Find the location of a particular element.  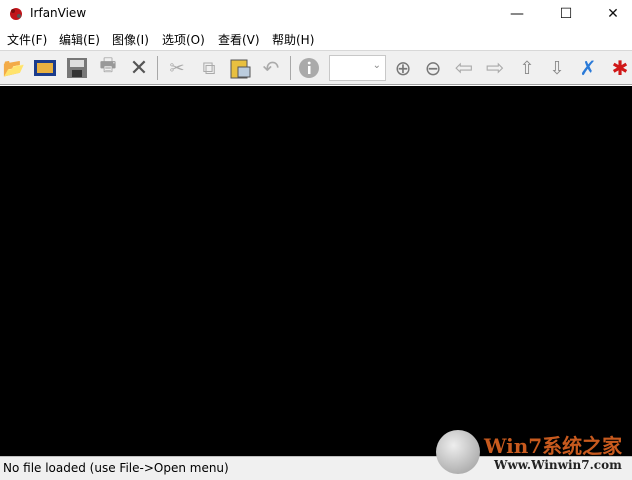

previous-file-icon: ⇧ is located at coordinates (527, 68).